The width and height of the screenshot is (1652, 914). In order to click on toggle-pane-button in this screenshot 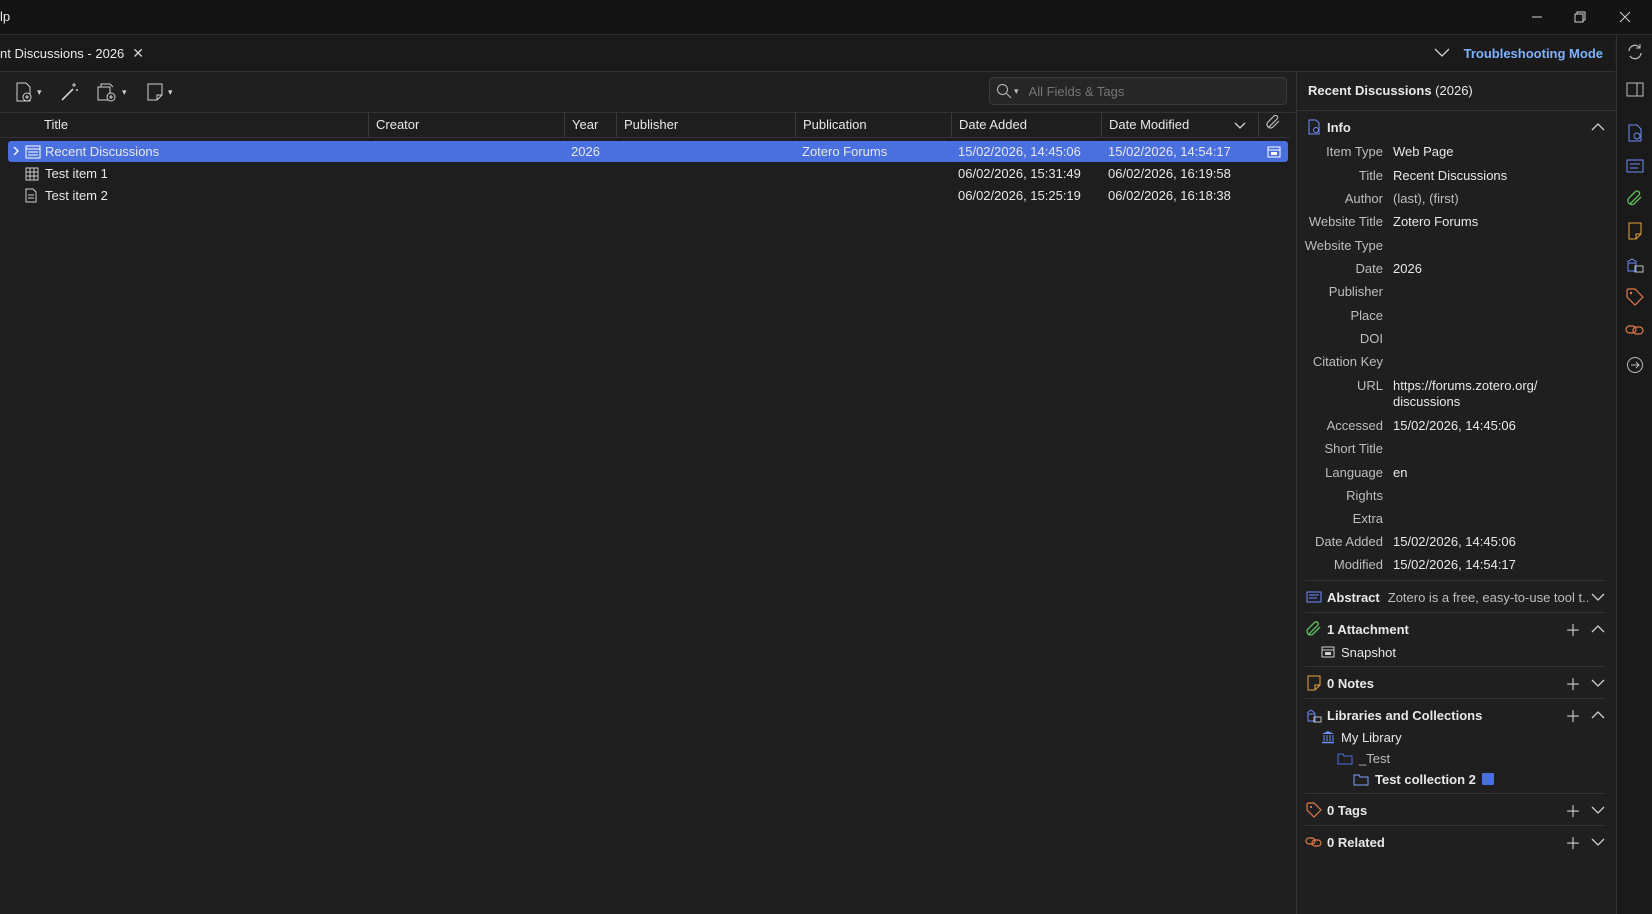, I will do `click(1634, 90)`.